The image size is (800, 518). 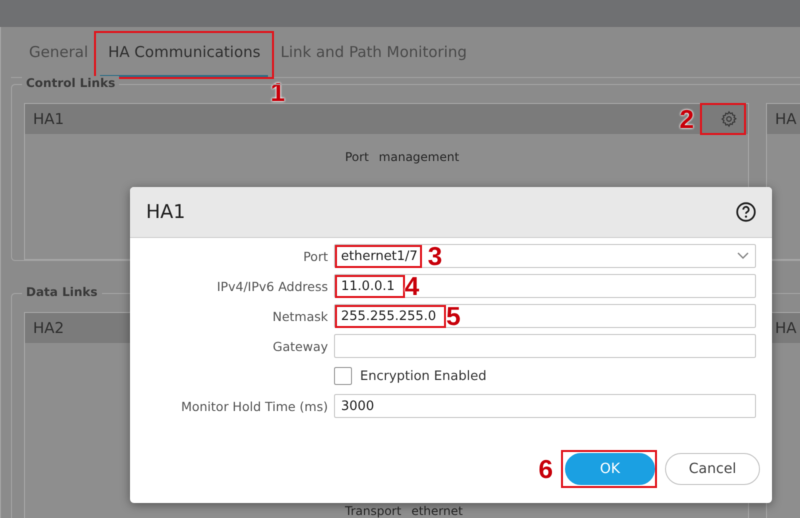 I want to click on checkbox-label: Encryption Enabled, so click(x=423, y=376).